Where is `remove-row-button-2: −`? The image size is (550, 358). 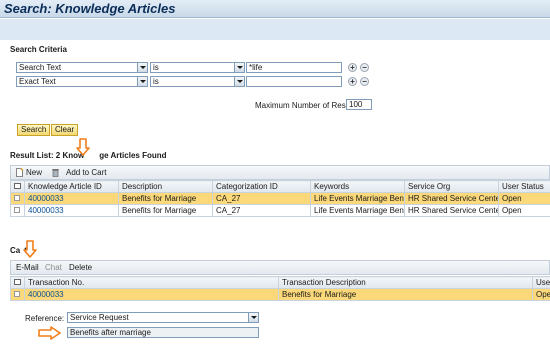
remove-row-button-2: − is located at coordinates (364, 81).